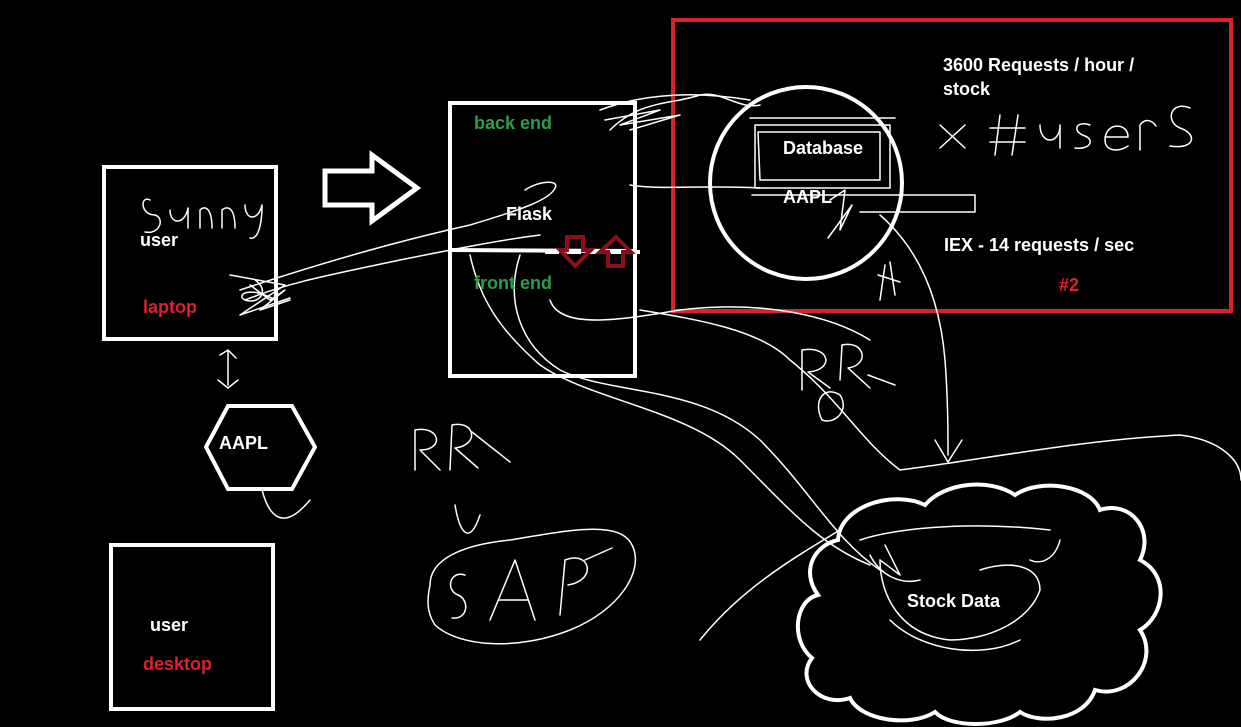  What do you see at coordinates (159, 240) in the screenshot?
I see `laptop-user-label: user` at bounding box center [159, 240].